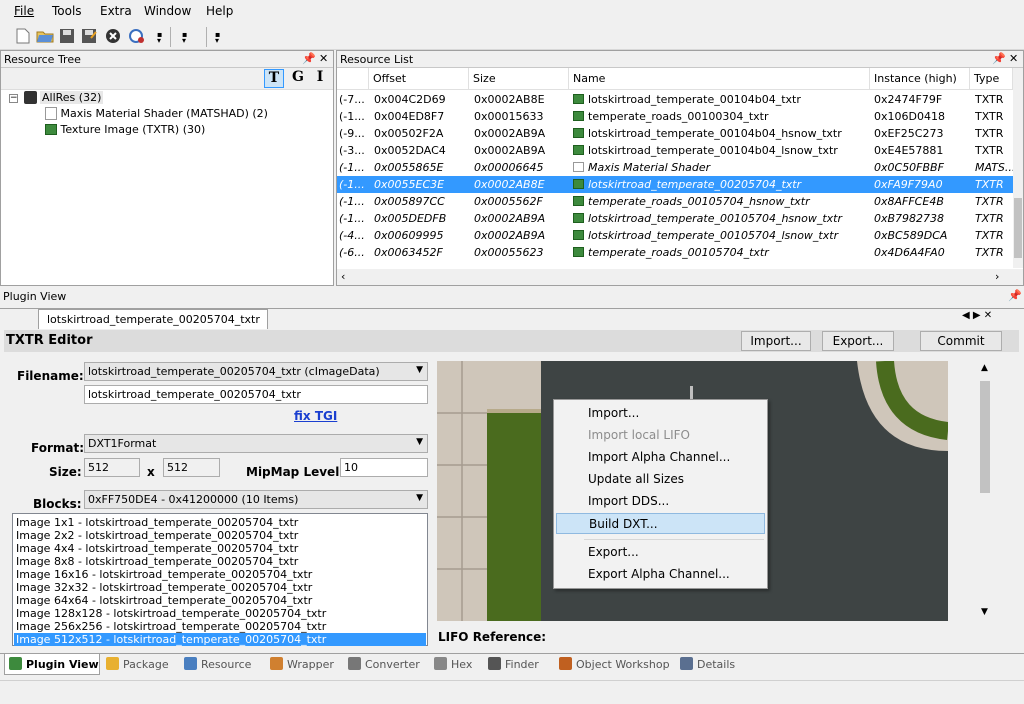  I want to click on column-header-pre, so click(353, 79).